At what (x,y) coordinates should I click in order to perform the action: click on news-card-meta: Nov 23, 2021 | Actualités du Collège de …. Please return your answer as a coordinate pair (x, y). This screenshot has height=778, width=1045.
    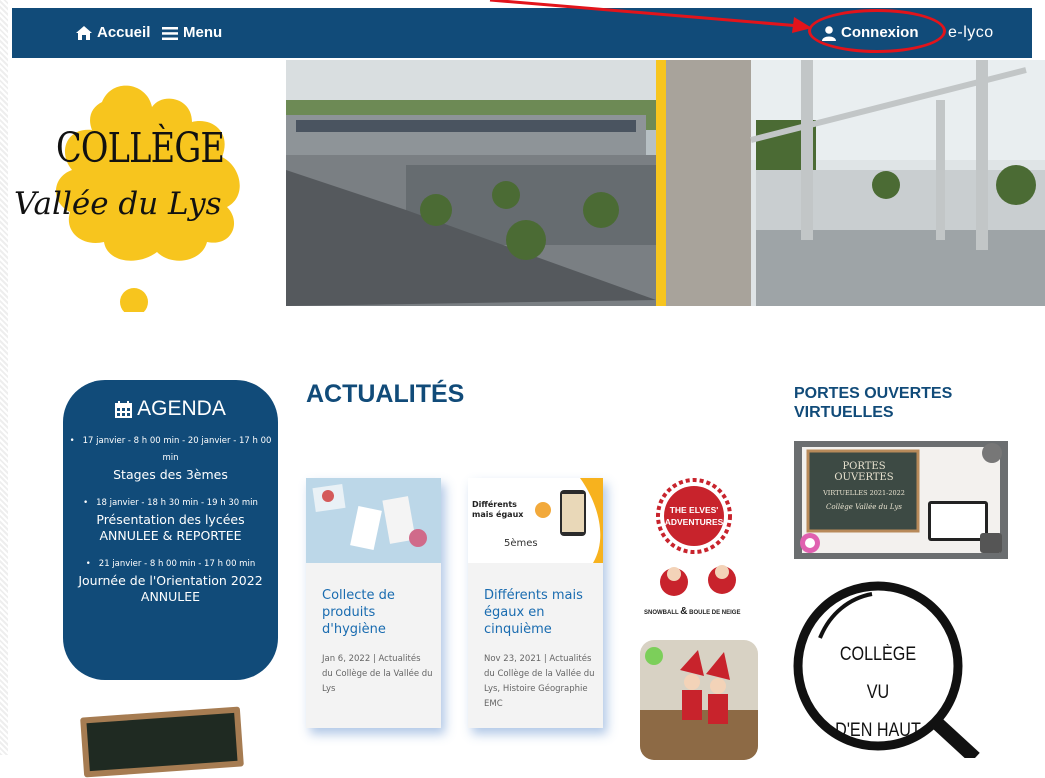
    Looking at the image, I should click on (539, 681).